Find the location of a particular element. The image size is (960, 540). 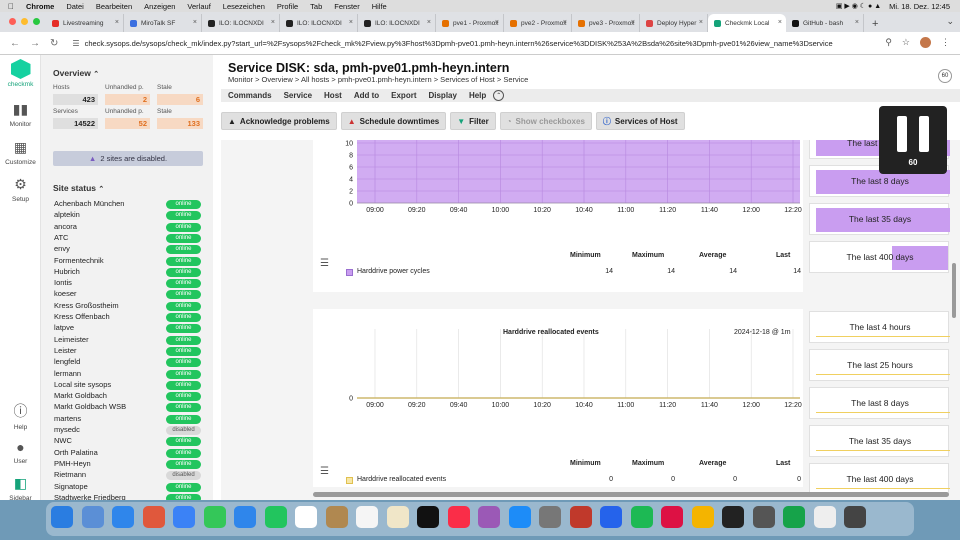

browser-tab: GitHub - bash × is located at coordinates (825, 23).